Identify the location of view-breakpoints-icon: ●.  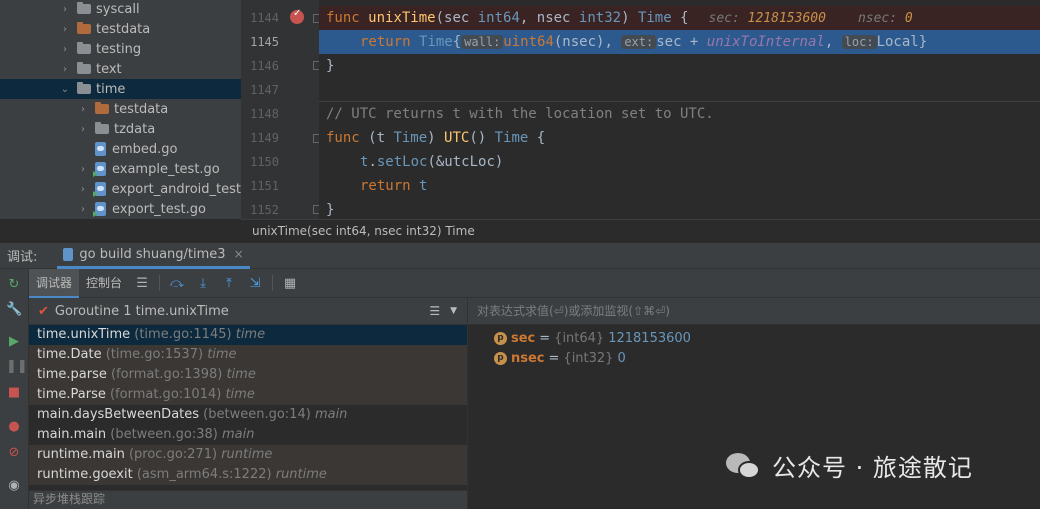
(14, 427).